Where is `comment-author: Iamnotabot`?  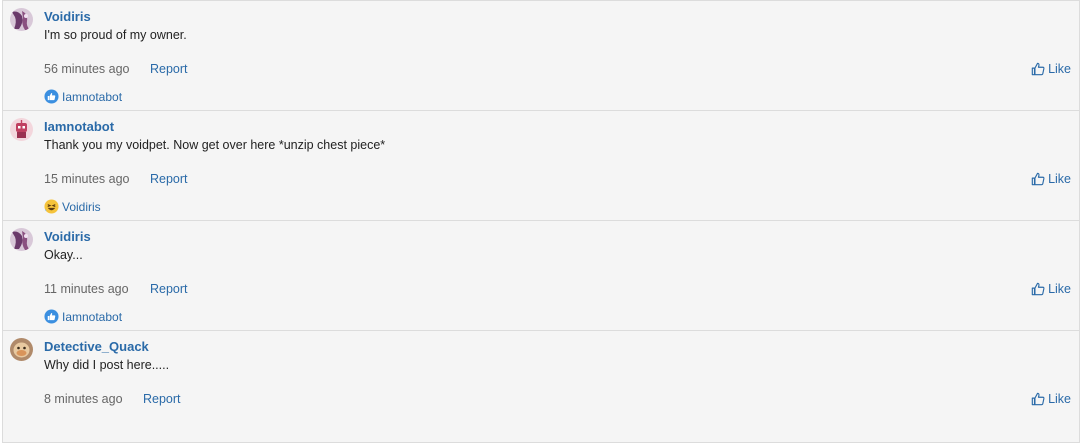
comment-author: Iamnotabot is located at coordinates (79, 126).